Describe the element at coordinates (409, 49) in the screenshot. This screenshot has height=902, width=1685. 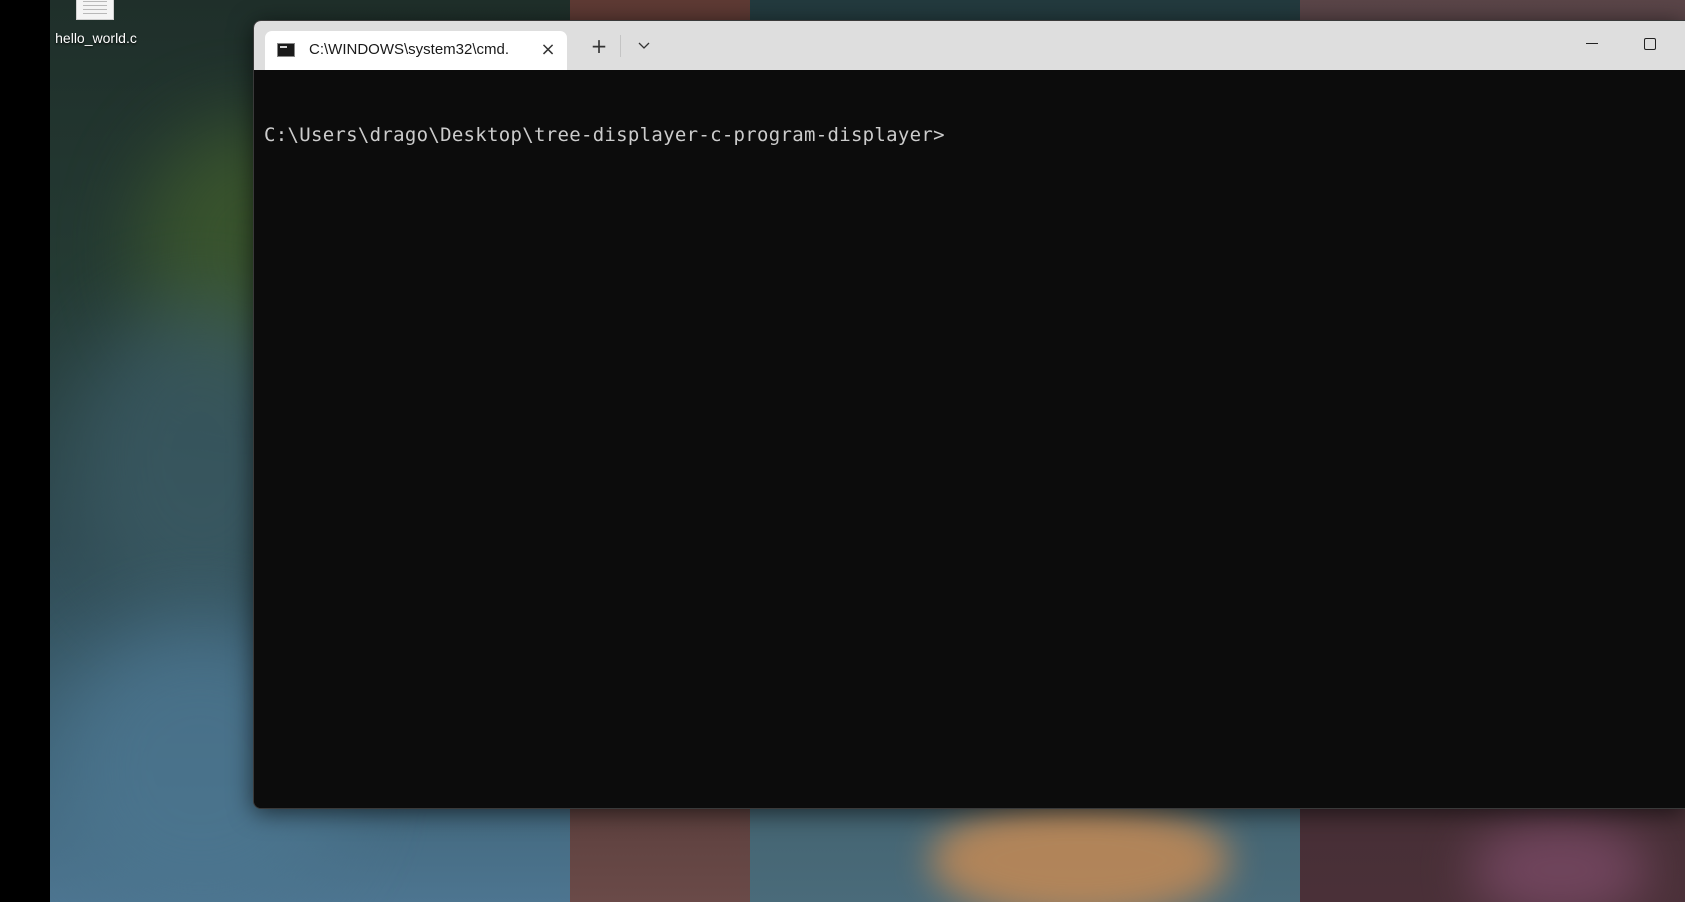
I see `tab-title: C:\WINDOWS\system32\cmd.` at that location.